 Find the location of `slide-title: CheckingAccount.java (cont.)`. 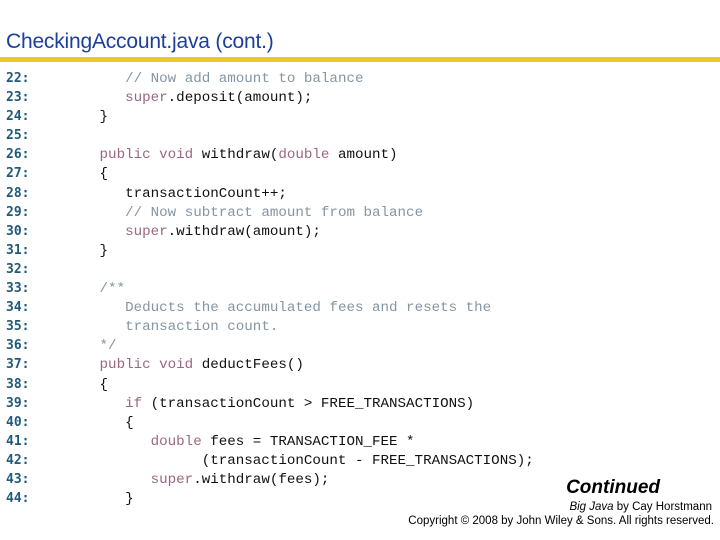

slide-title: CheckingAccount.java (cont.) is located at coordinates (140, 41).